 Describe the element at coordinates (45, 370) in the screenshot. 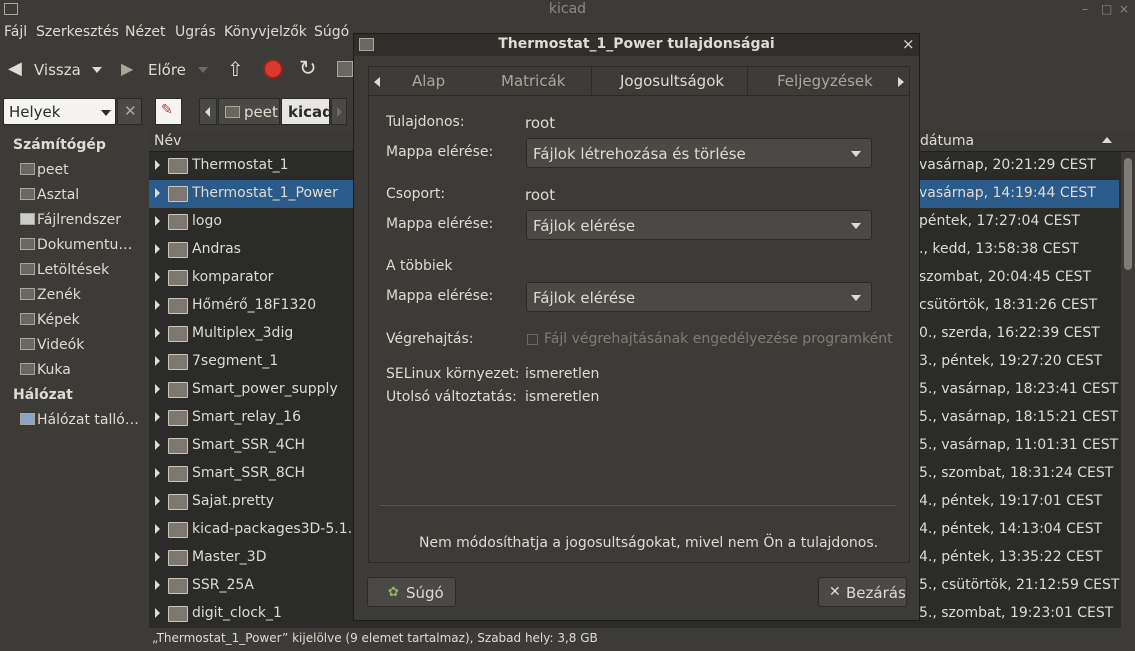

I see `sidebar-item-trash: Kuka` at that location.